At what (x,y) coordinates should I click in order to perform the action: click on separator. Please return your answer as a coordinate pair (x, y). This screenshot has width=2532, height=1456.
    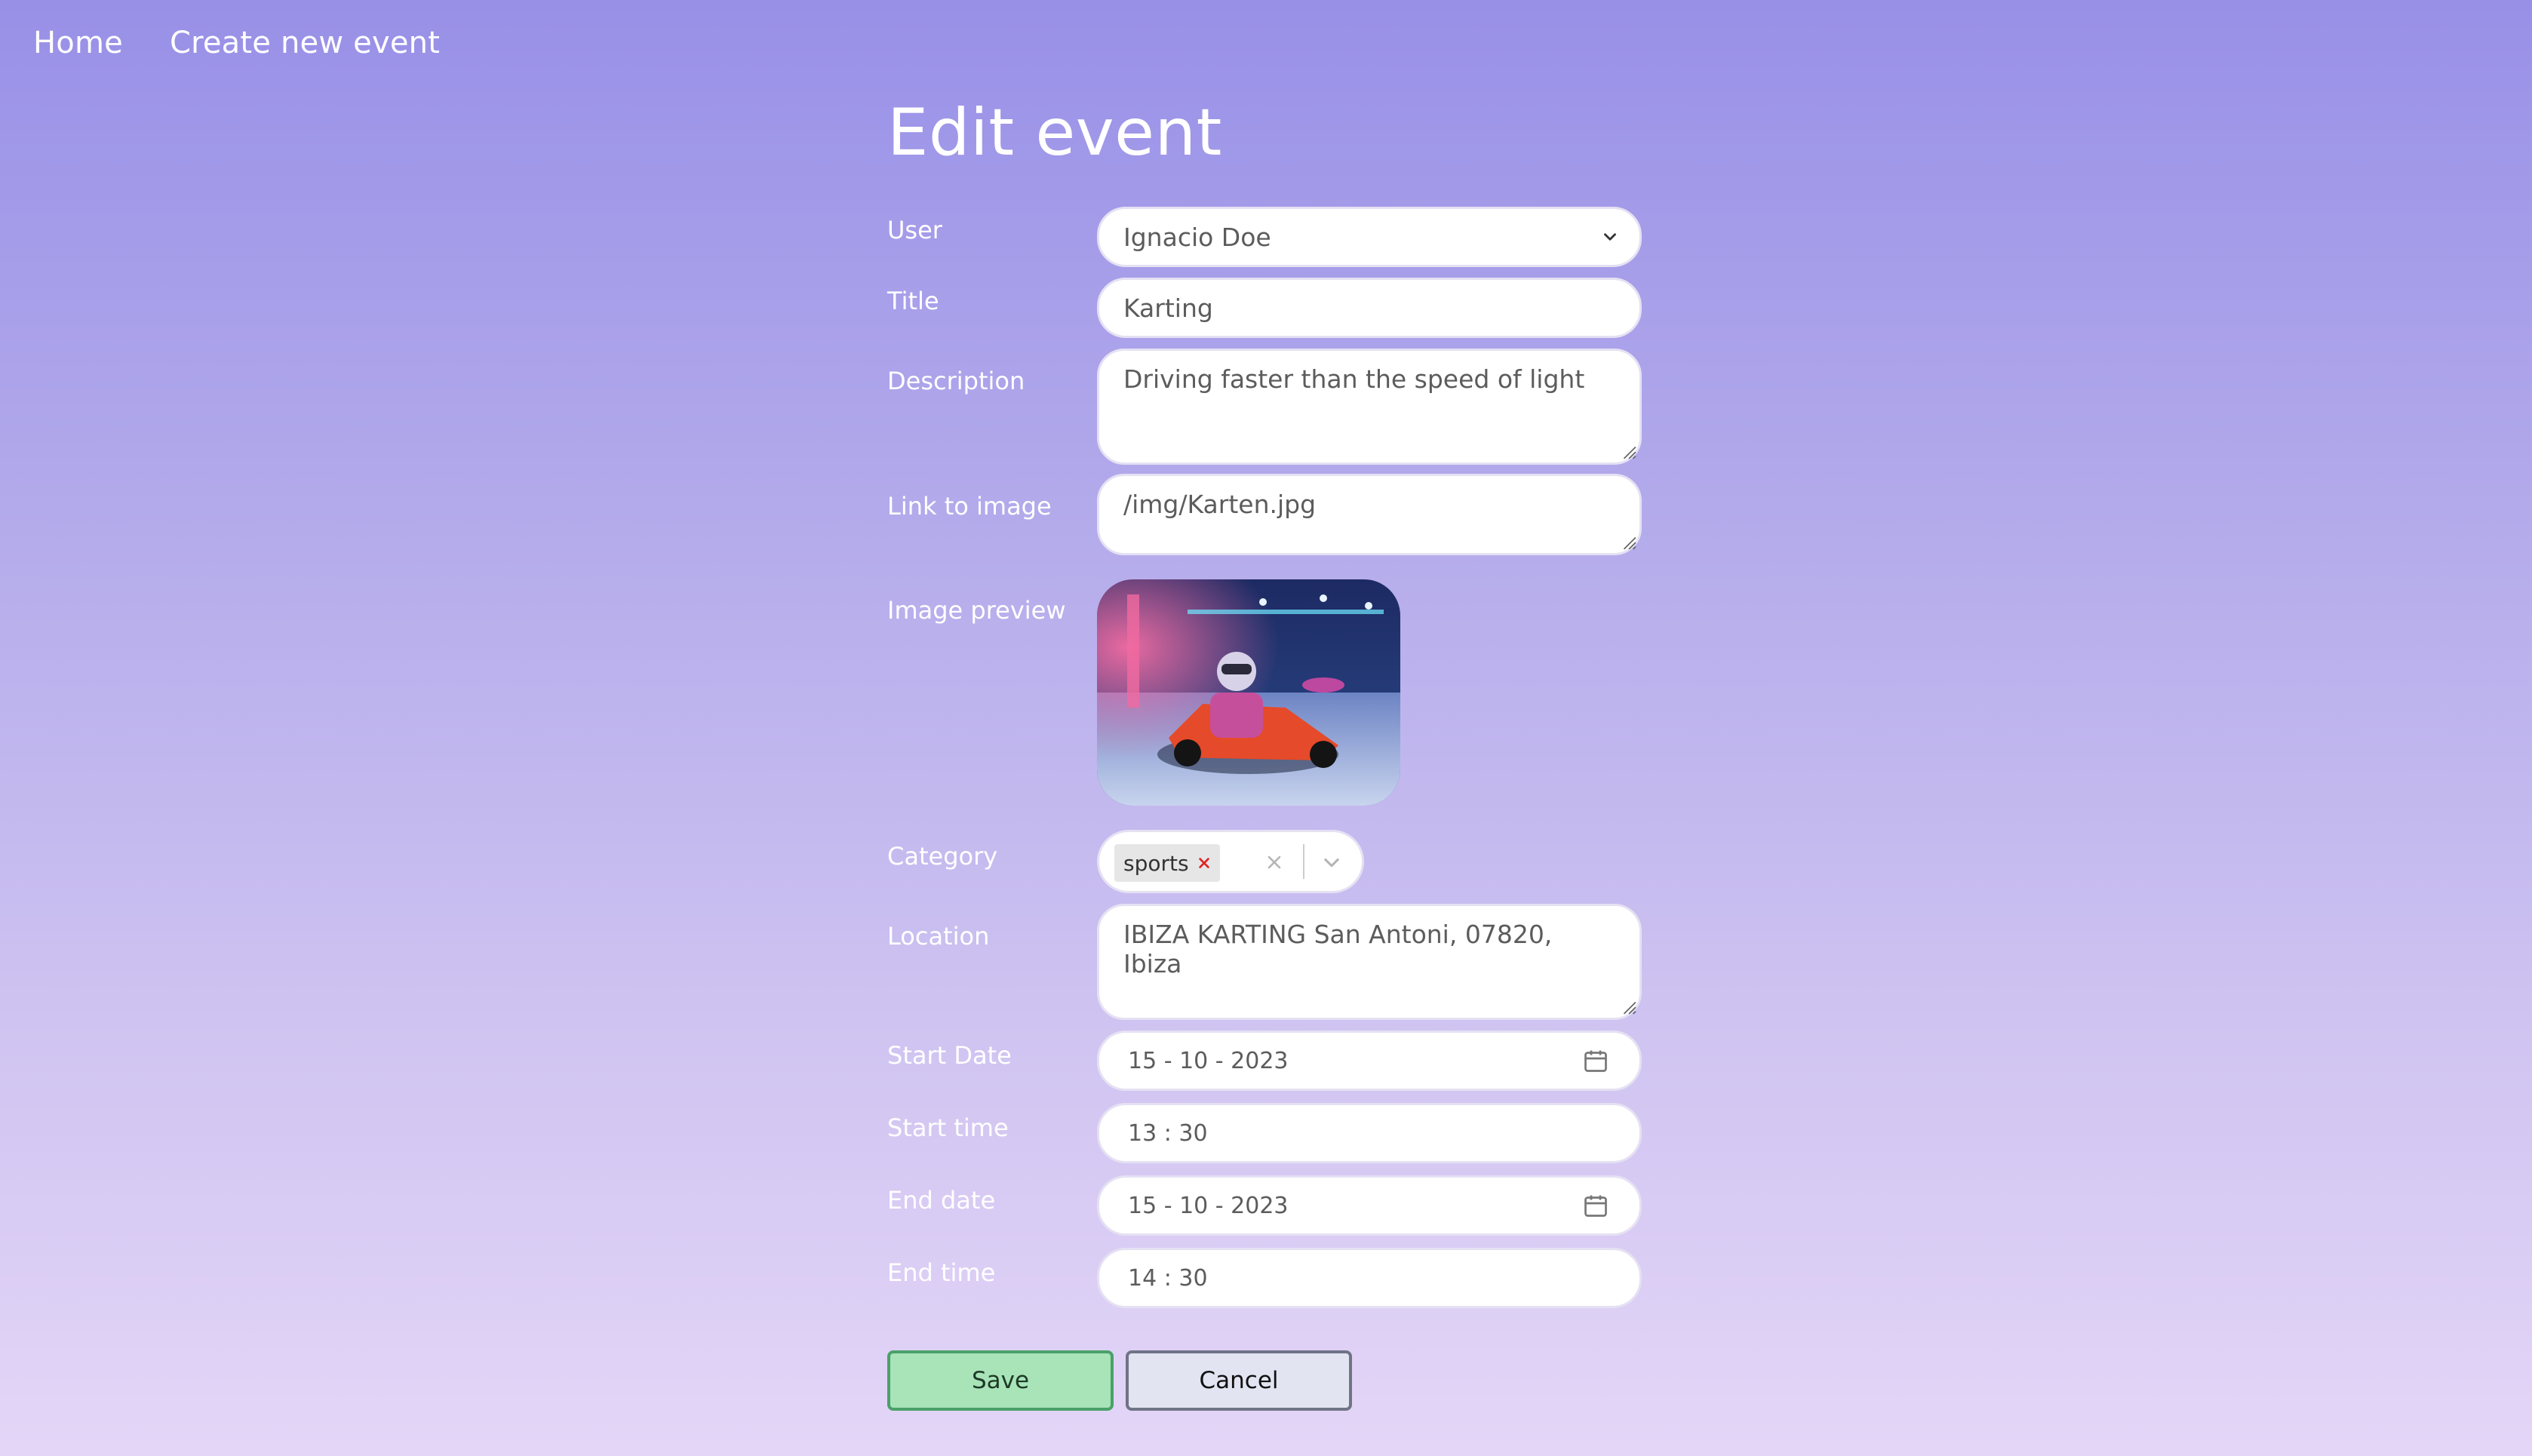
    Looking at the image, I should click on (1303, 861).